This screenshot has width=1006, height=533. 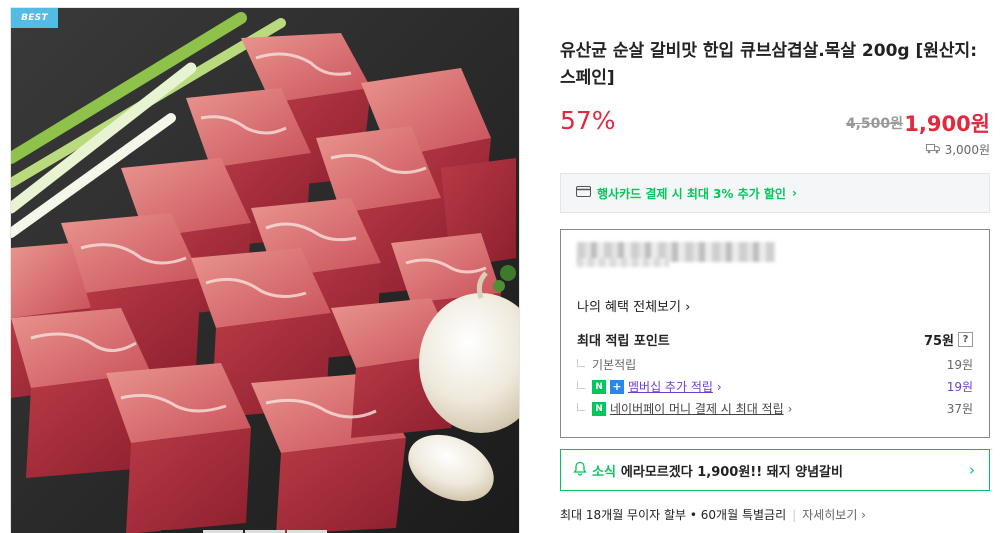 I want to click on installment-info: 최대 18개월 무이자 할부 • 60개월 특별금리 | 자세히보기 ›, so click(x=713, y=514).